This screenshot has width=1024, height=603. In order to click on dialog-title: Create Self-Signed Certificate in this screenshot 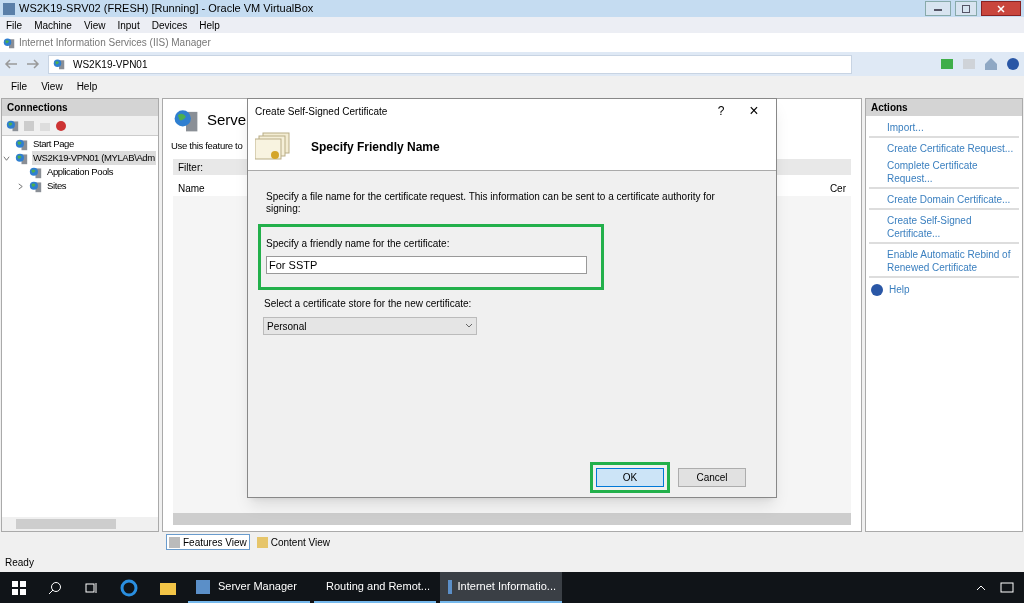, I will do `click(321, 111)`.